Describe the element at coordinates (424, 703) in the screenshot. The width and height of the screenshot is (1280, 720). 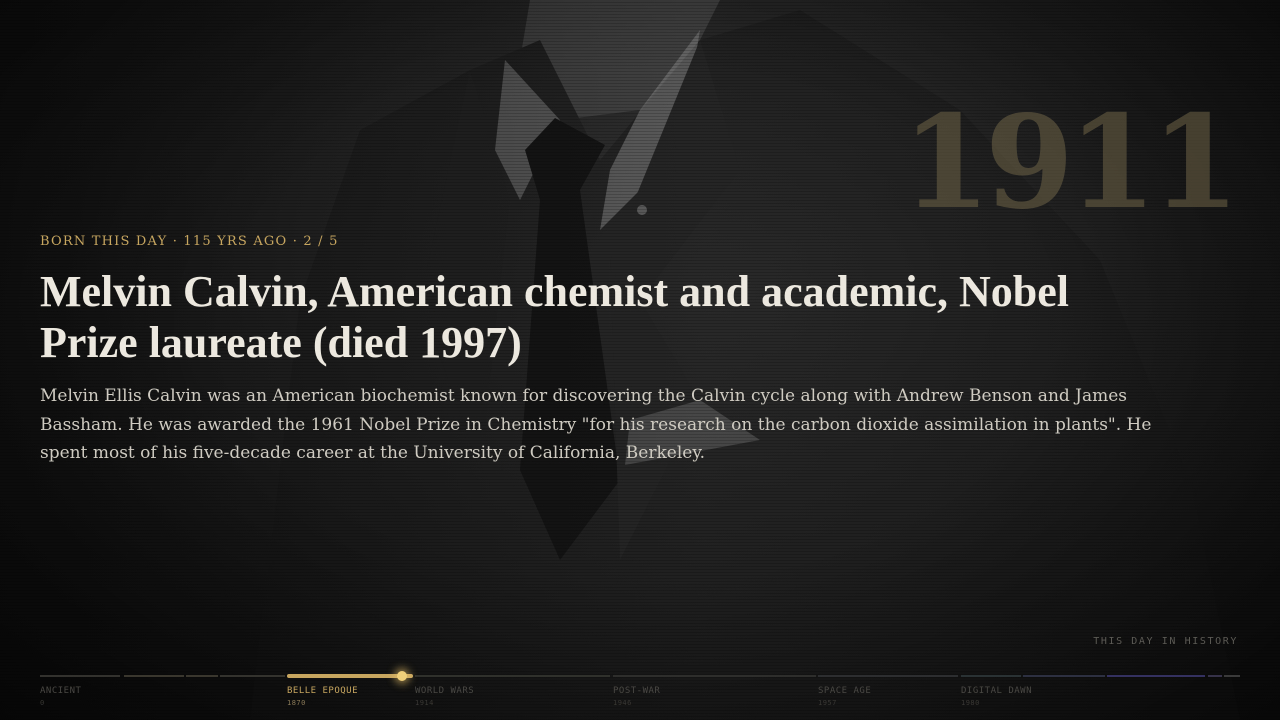
I see `era-year: 1914` at that location.